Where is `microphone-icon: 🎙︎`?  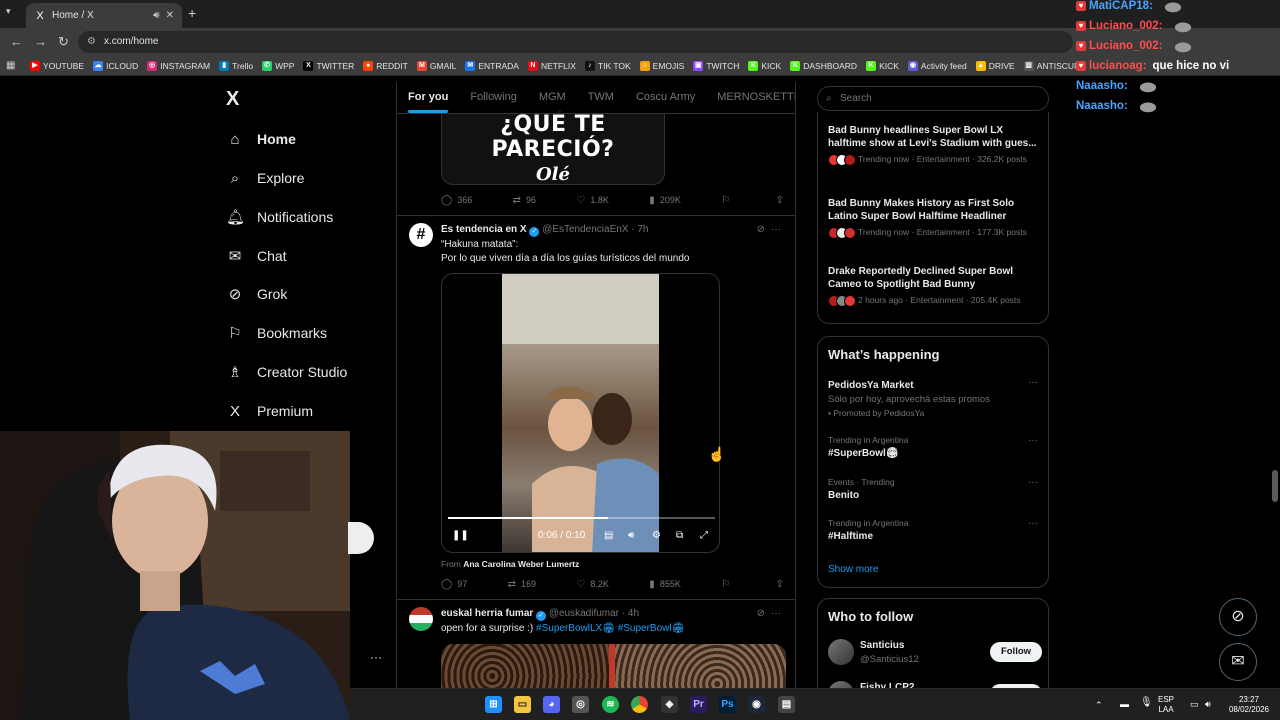 microphone-icon: 🎙︎ is located at coordinates (1146, 703).